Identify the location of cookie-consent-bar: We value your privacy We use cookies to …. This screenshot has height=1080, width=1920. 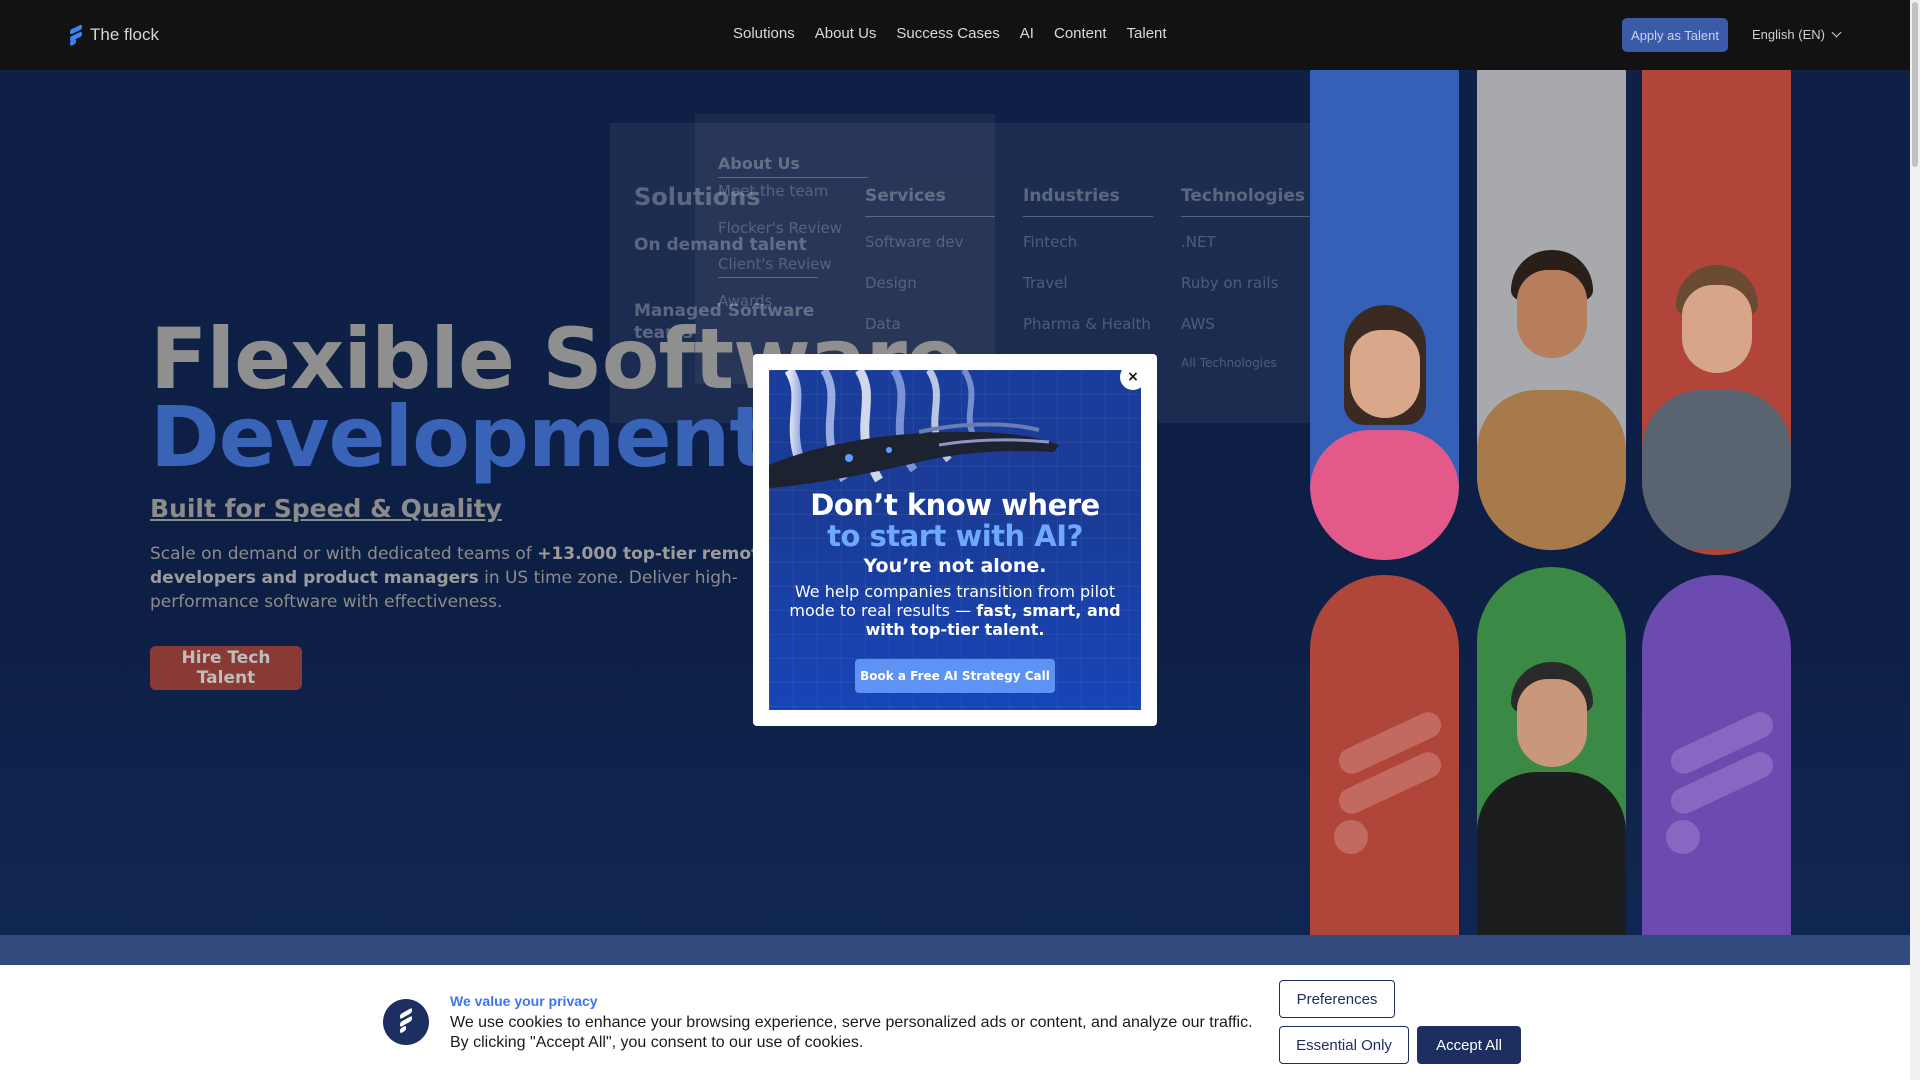
(955, 1022).